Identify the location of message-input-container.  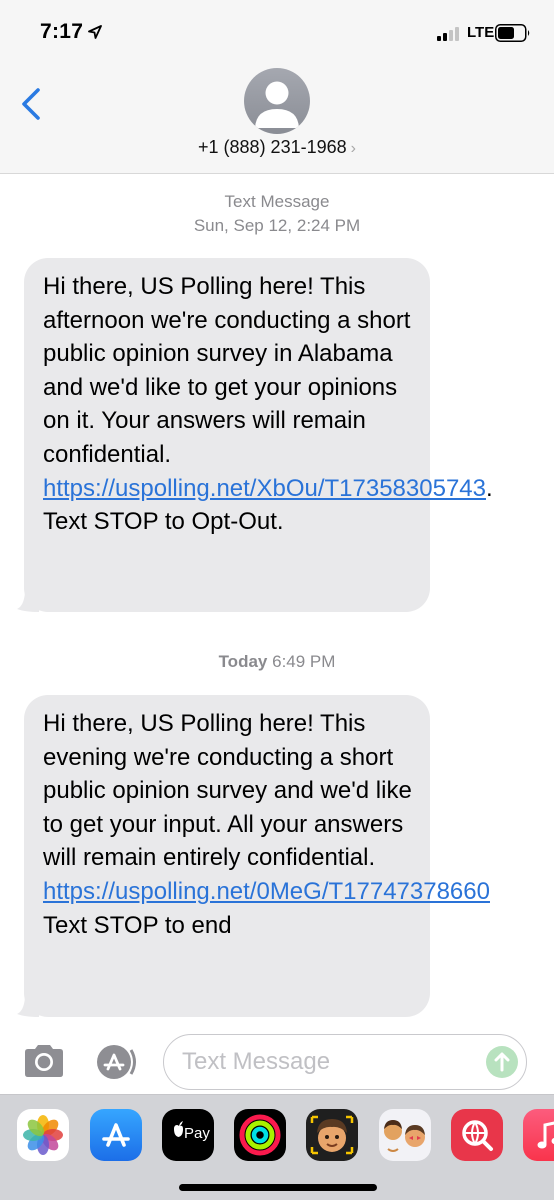
(345, 1062).